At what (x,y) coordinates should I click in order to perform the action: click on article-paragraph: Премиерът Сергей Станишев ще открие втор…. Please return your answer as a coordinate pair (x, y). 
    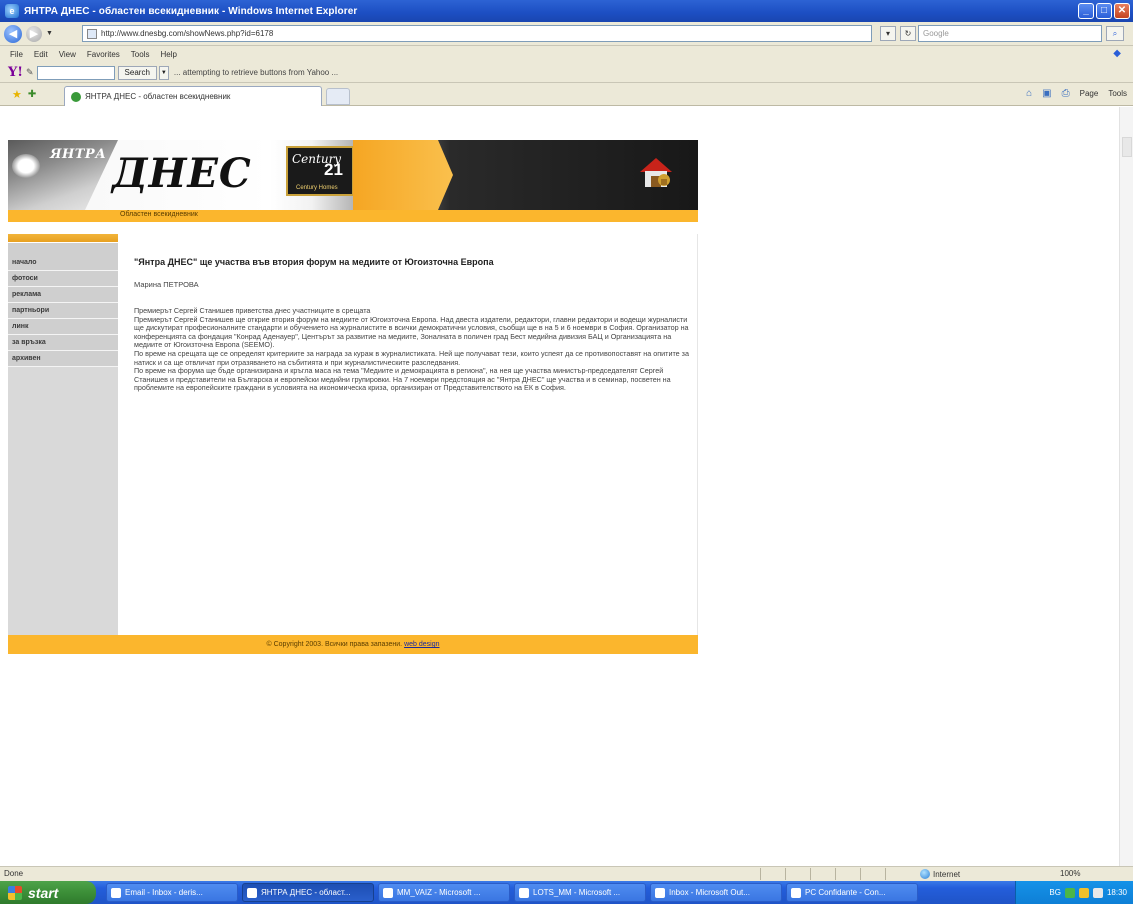
    Looking at the image, I should click on (411, 332).